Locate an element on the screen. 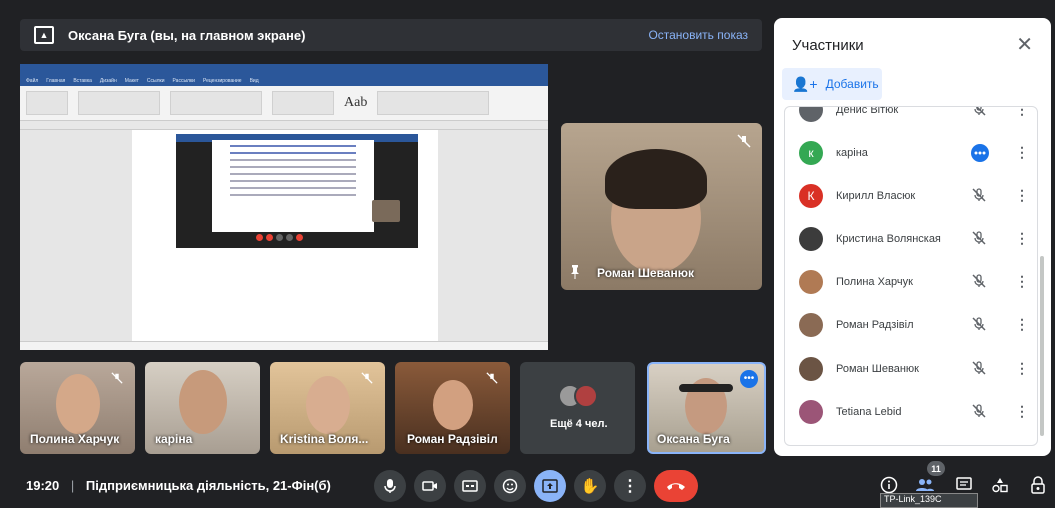 This screenshot has height=508, width=1055. word-tab: Макет is located at coordinates (131, 81).